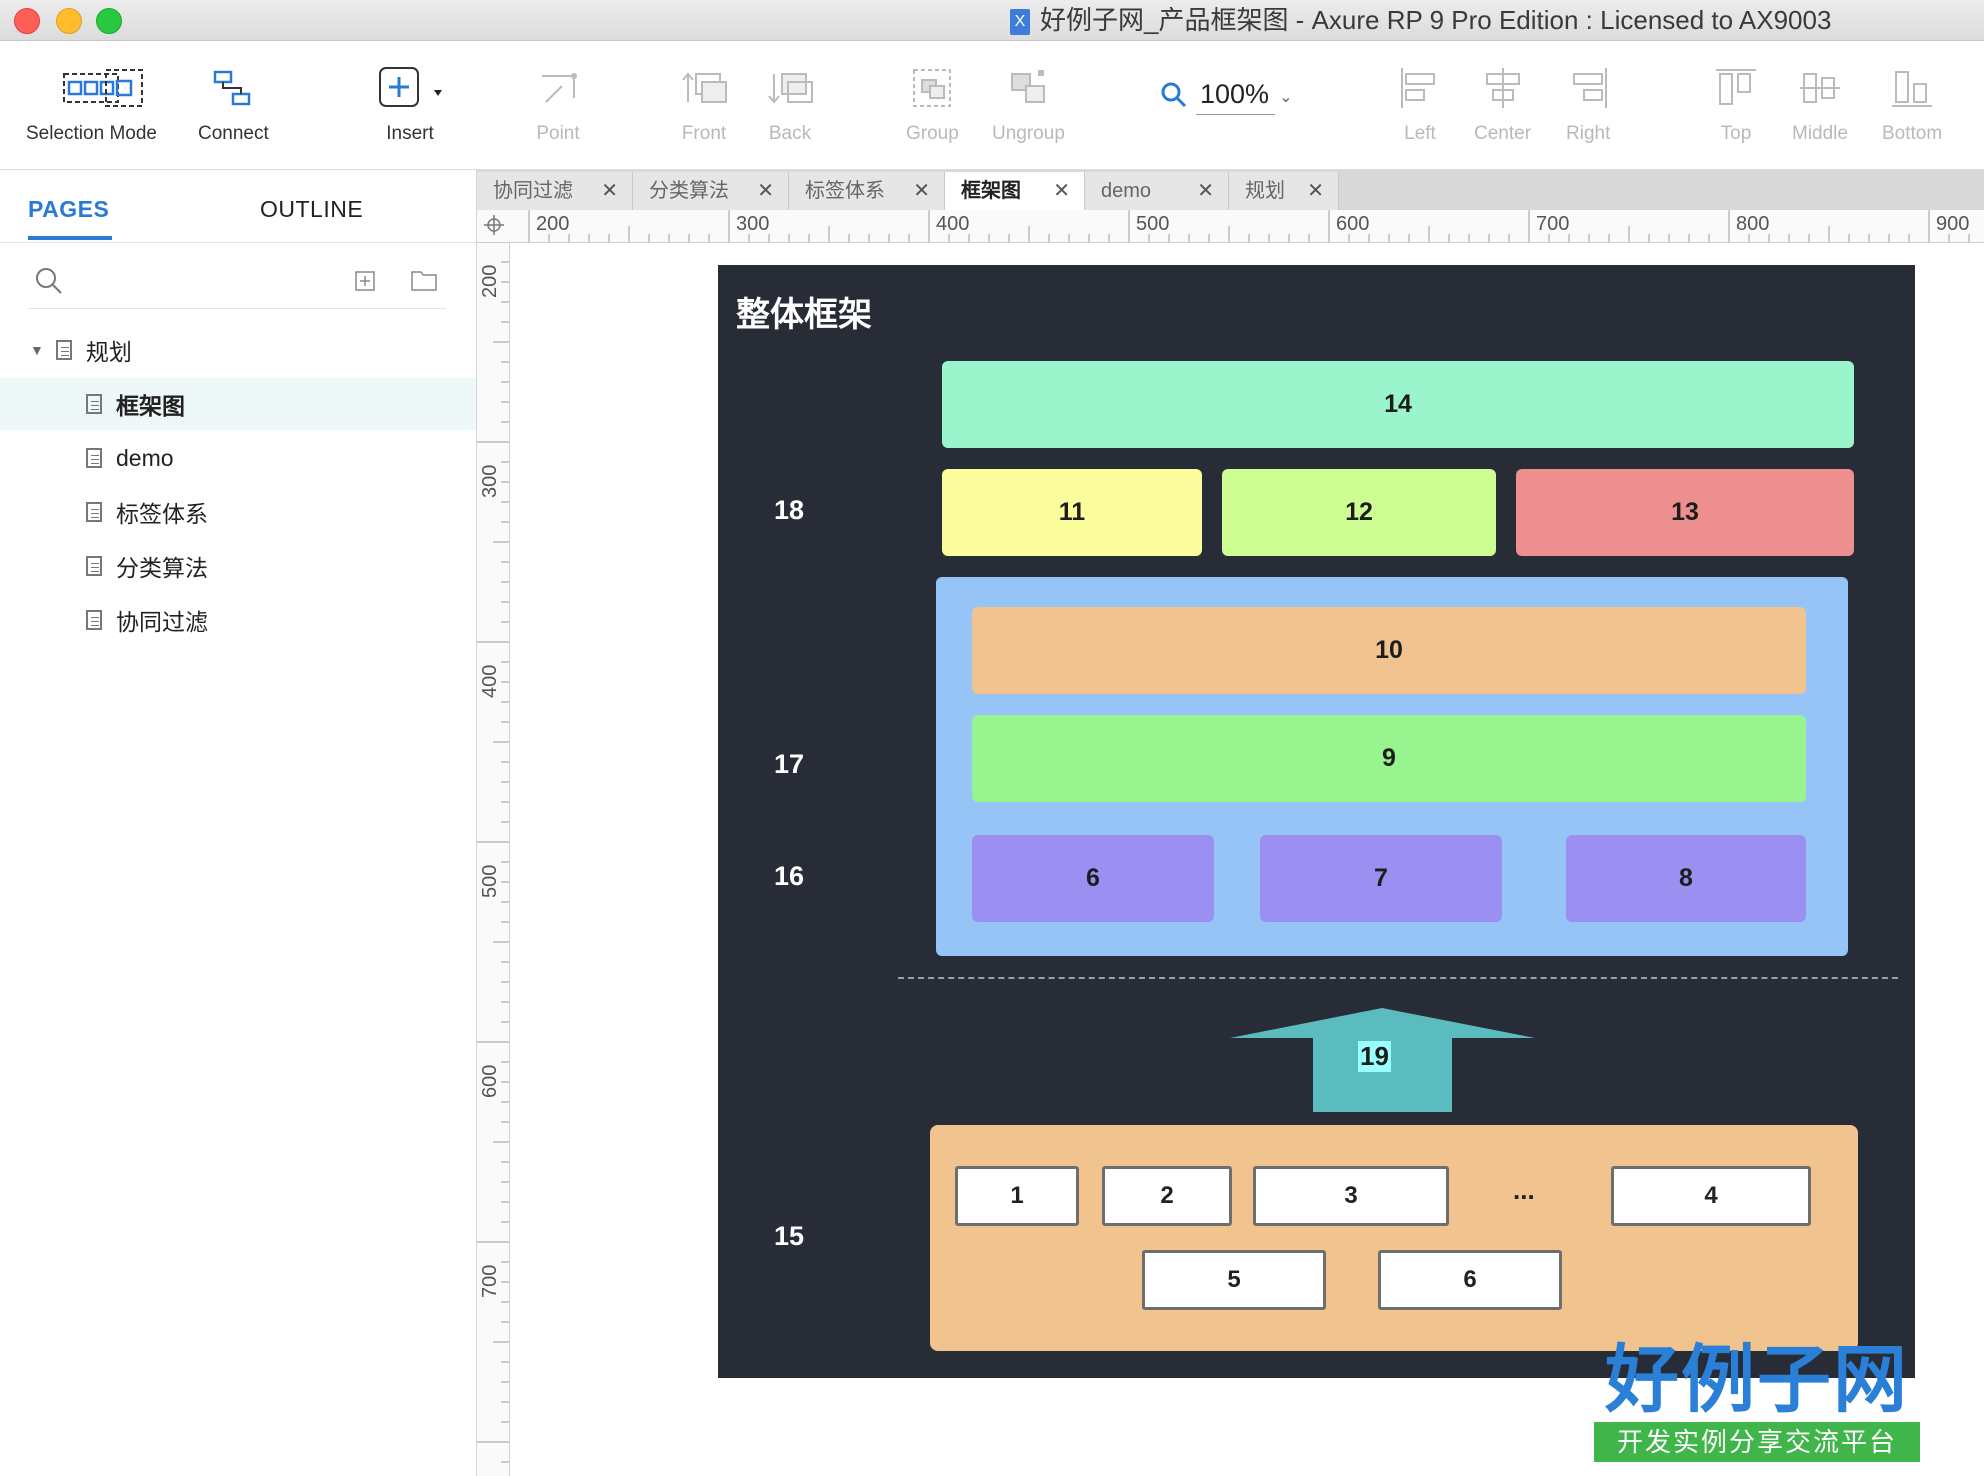 The image size is (1984, 1476). I want to click on selection-contained-icon, so click(124, 88).